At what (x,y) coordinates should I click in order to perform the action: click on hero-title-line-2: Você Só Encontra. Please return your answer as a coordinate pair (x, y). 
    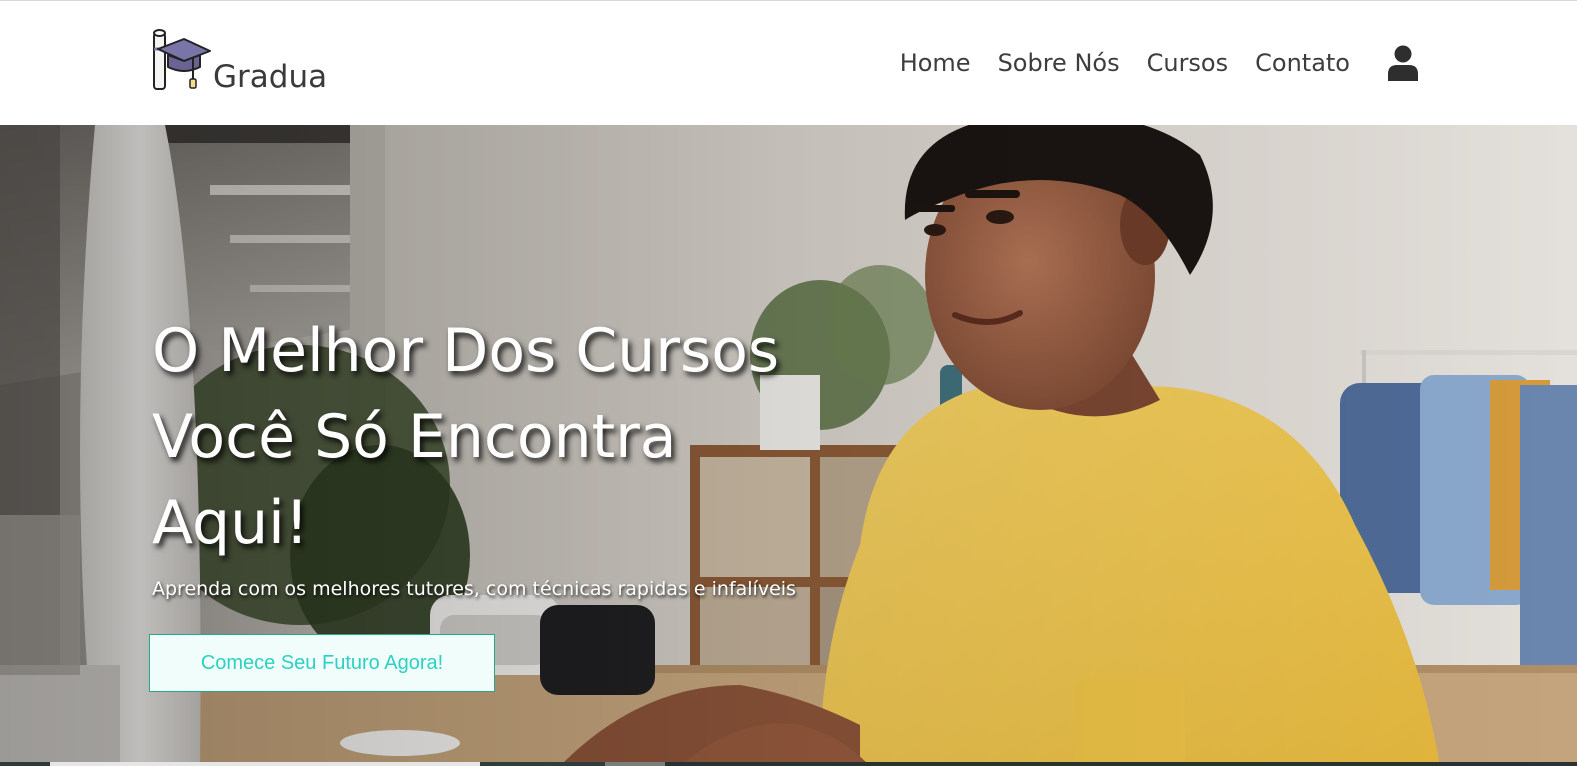
    Looking at the image, I should click on (414, 437).